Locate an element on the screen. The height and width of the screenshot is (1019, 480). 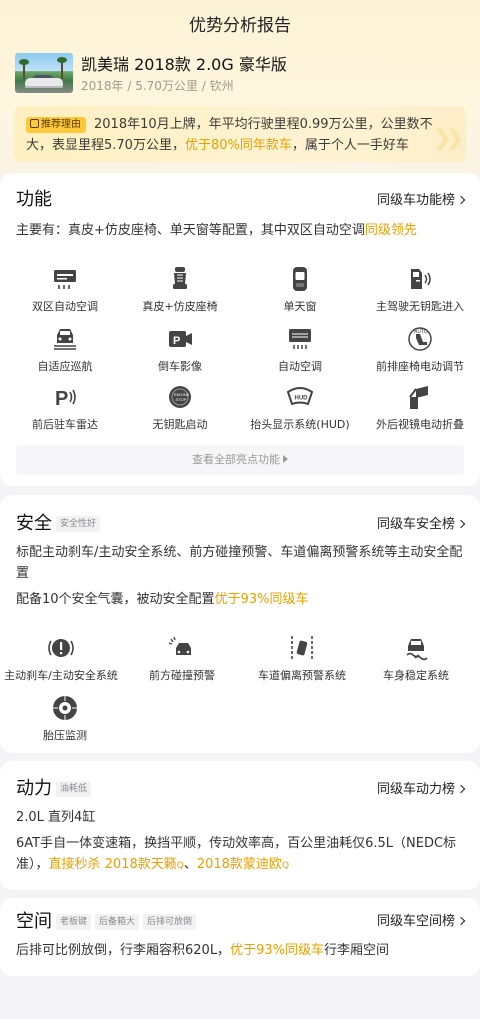
tire-pressure-icon is located at coordinates (65, 708).